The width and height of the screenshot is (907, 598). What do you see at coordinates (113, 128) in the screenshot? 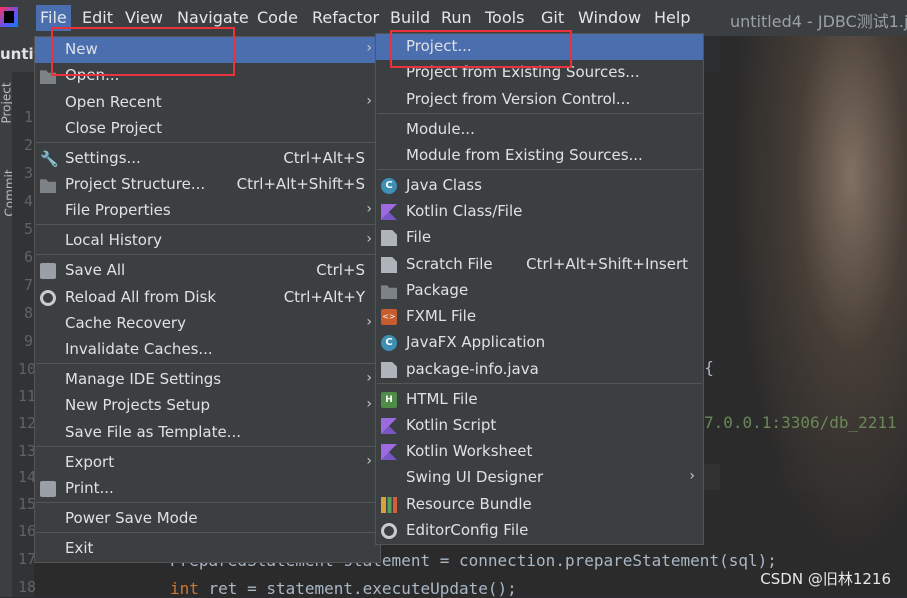
I see `menu-item-label: Close Project` at bounding box center [113, 128].